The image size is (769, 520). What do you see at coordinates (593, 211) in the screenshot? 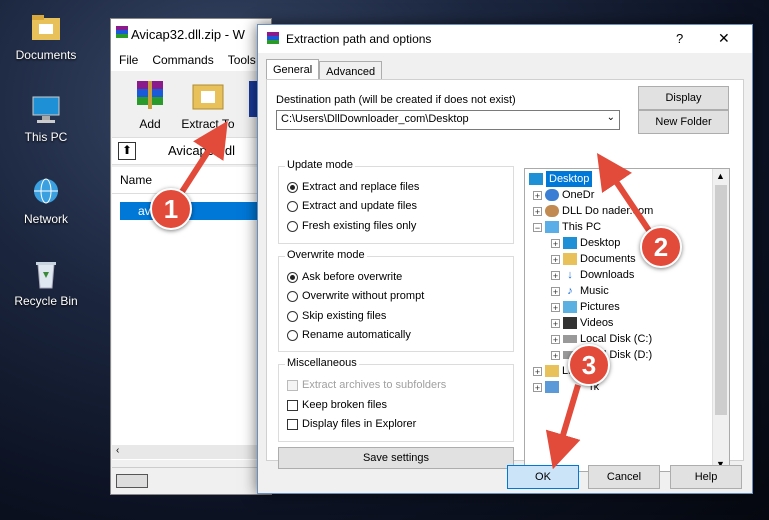
I see `tree-item-user: + DLL Do nader.com` at bounding box center [593, 211].